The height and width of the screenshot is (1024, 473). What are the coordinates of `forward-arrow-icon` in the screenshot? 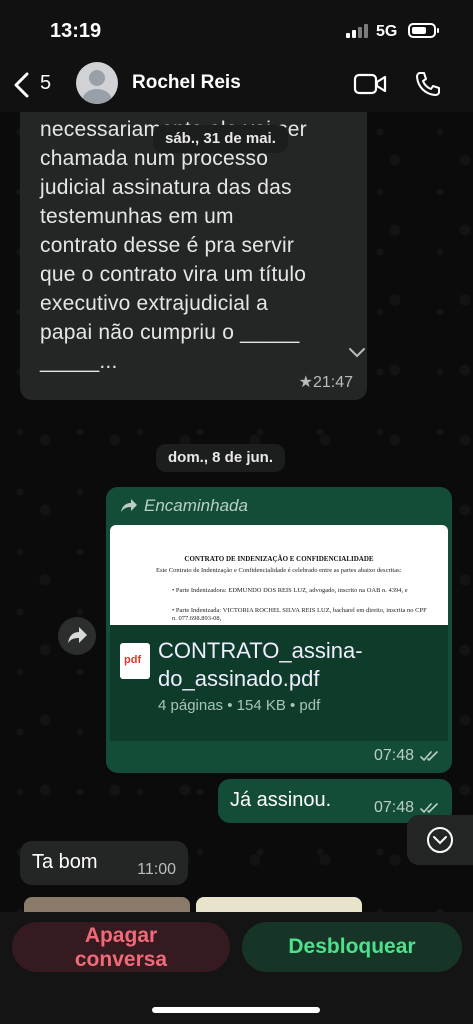 It's located at (129, 505).